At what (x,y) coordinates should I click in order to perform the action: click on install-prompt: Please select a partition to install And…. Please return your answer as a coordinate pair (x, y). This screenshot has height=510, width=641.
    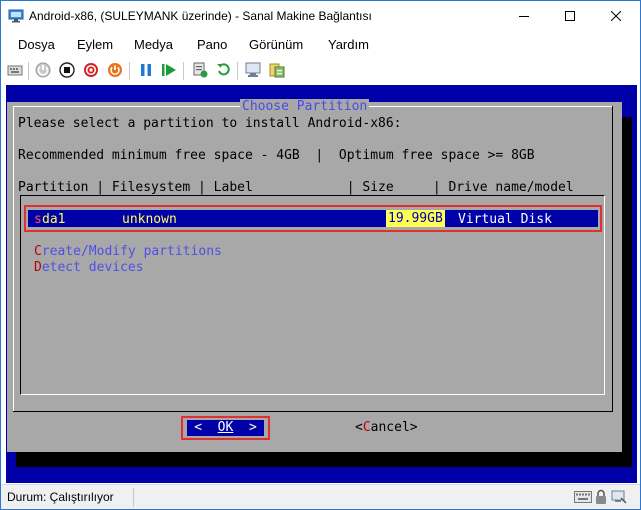
    Looking at the image, I should click on (210, 123).